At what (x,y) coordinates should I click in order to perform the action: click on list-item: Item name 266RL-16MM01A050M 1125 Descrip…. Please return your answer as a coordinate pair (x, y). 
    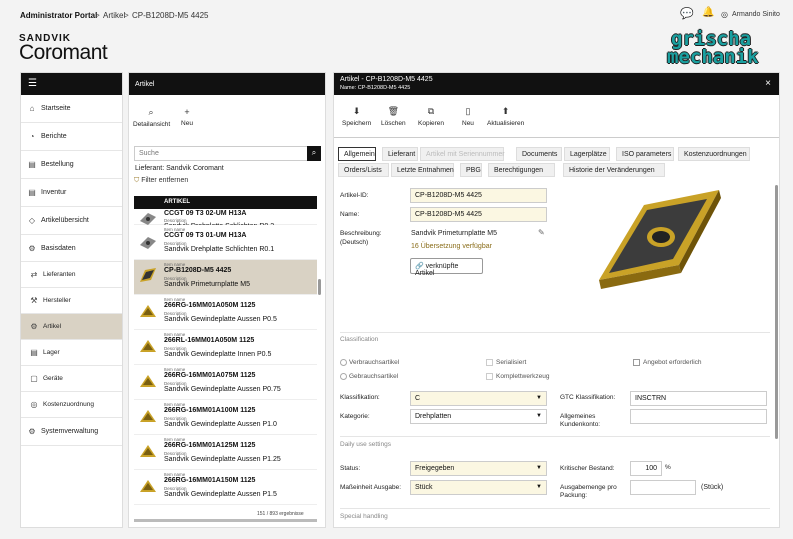
    Looking at the image, I should click on (225, 347).